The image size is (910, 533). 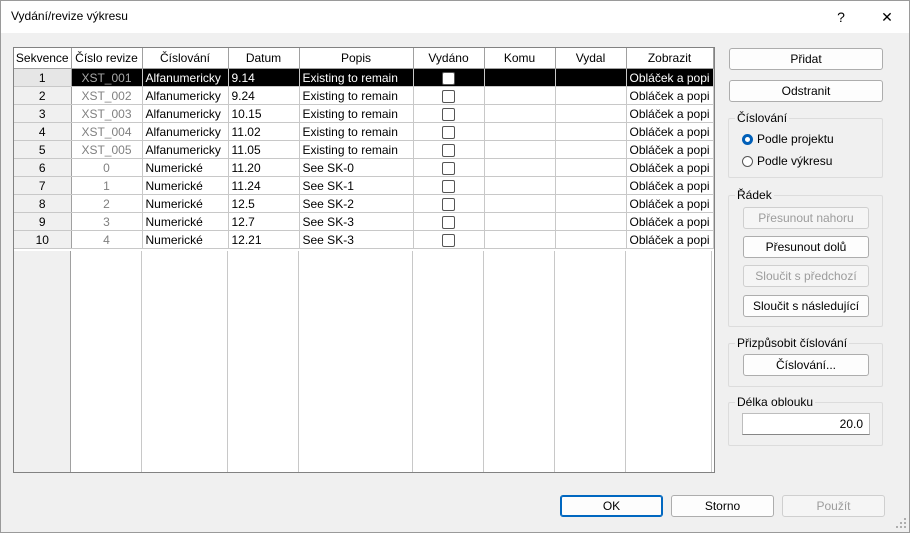 I want to click on column-header: Vydal, so click(x=591, y=58).